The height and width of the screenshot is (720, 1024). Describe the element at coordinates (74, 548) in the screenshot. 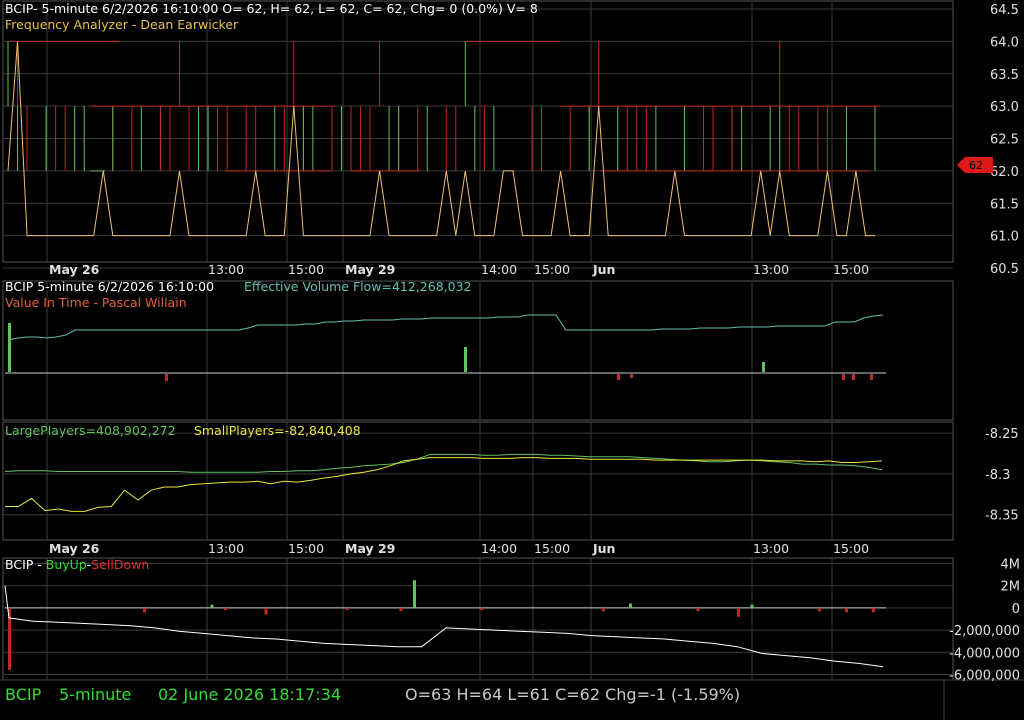

I see `panel3-x-tick-label: May 26` at that location.